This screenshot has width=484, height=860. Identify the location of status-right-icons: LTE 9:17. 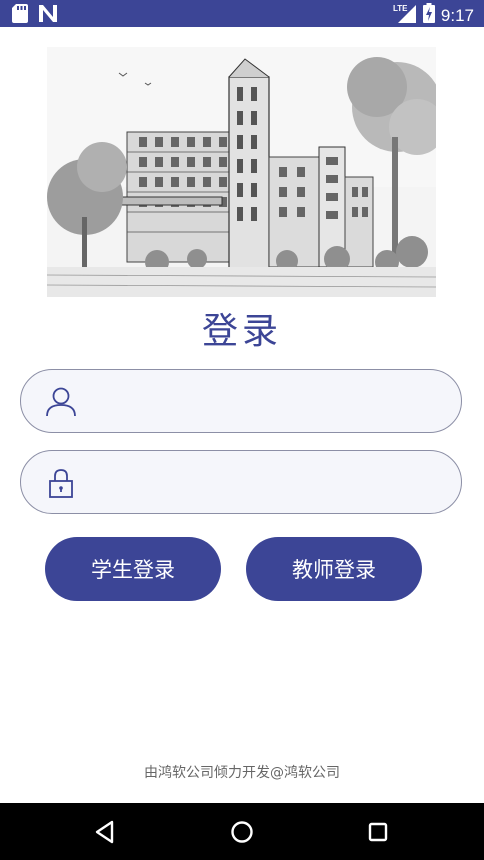
(433, 15).